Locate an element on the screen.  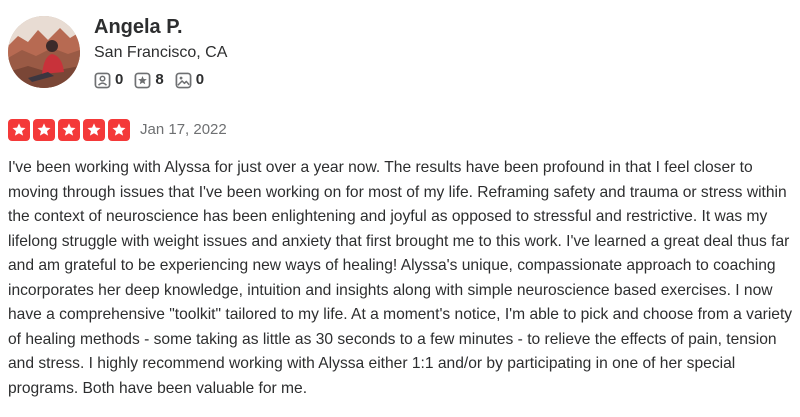
photos-stat: 0 is located at coordinates (189, 80).